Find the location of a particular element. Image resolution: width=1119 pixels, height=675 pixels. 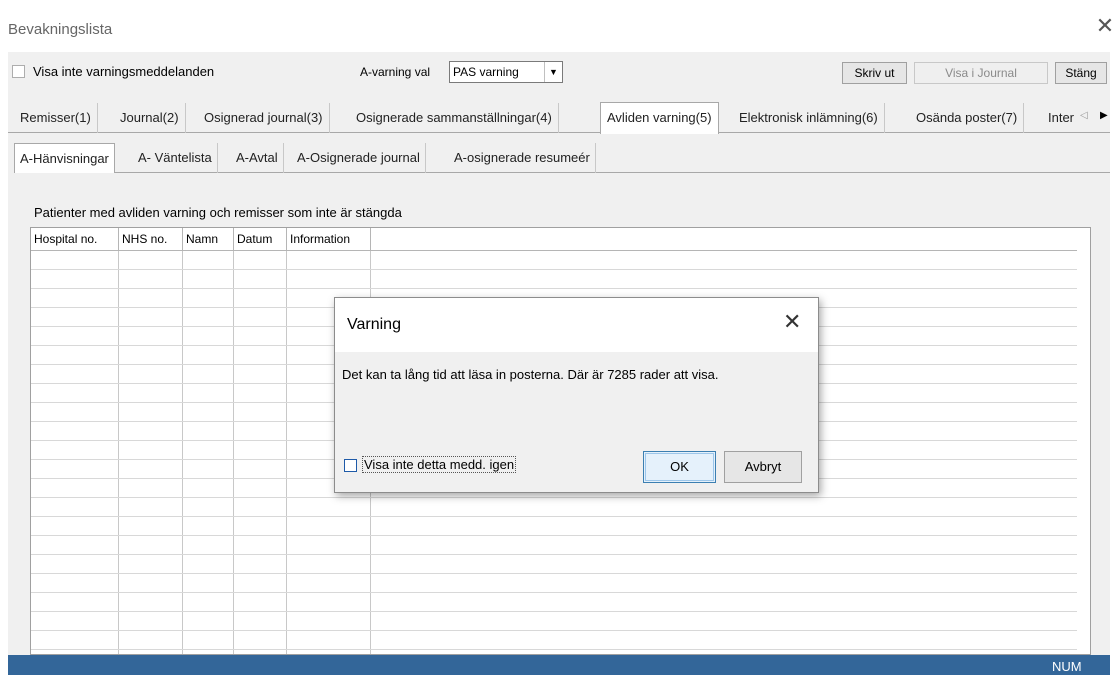

chevron-down-icon: ▼ is located at coordinates (553, 72).